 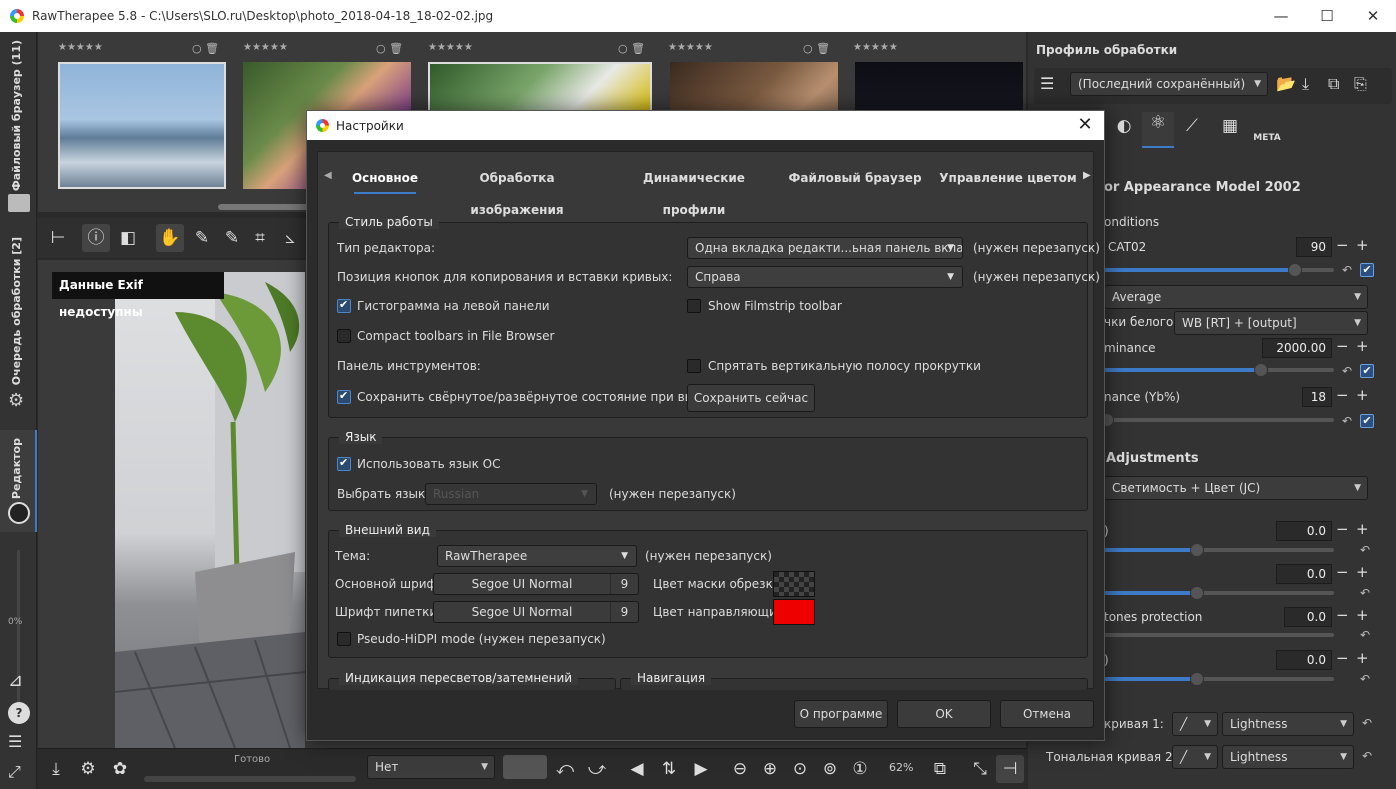 What do you see at coordinates (344, 305) in the screenshot?
I see `histogram-left-checkbox` at bounding box center [344, 305].